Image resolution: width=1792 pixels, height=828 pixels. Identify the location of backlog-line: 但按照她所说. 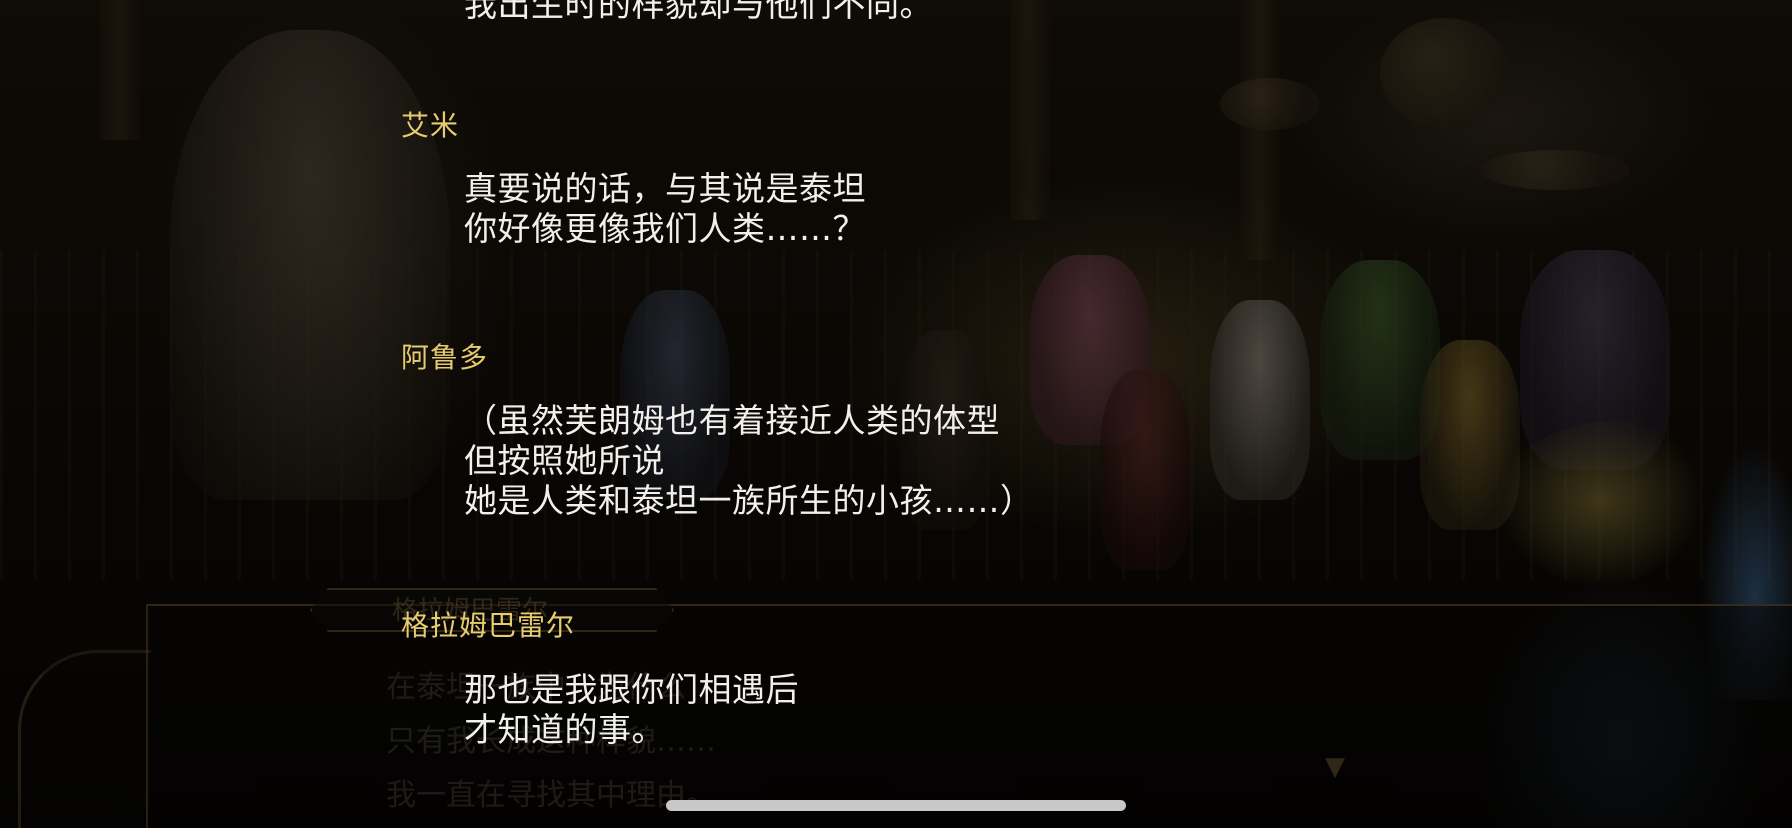
(564, 460).